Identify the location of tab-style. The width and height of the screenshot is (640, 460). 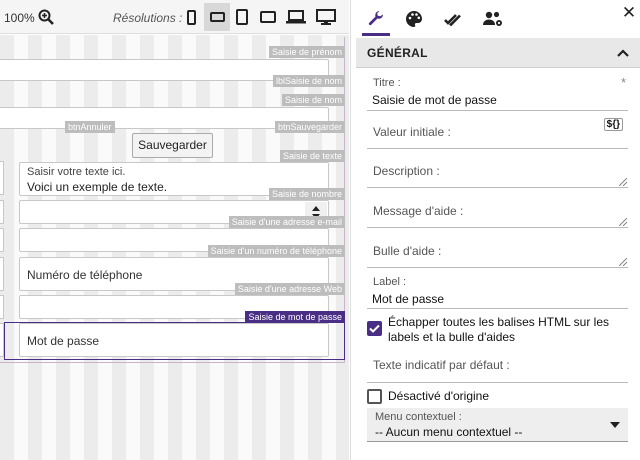
(414, 18).